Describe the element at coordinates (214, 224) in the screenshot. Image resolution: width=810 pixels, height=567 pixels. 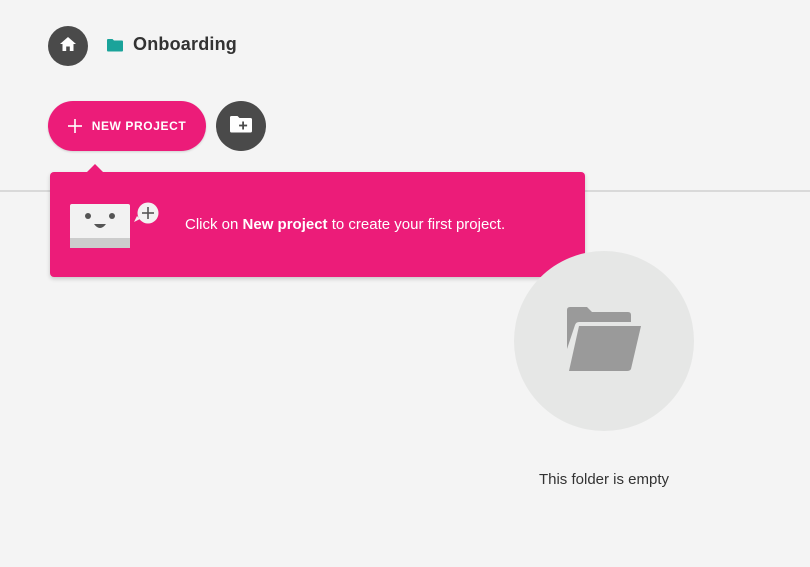
I see `tooltip-message-prefix: Click on` at that location.